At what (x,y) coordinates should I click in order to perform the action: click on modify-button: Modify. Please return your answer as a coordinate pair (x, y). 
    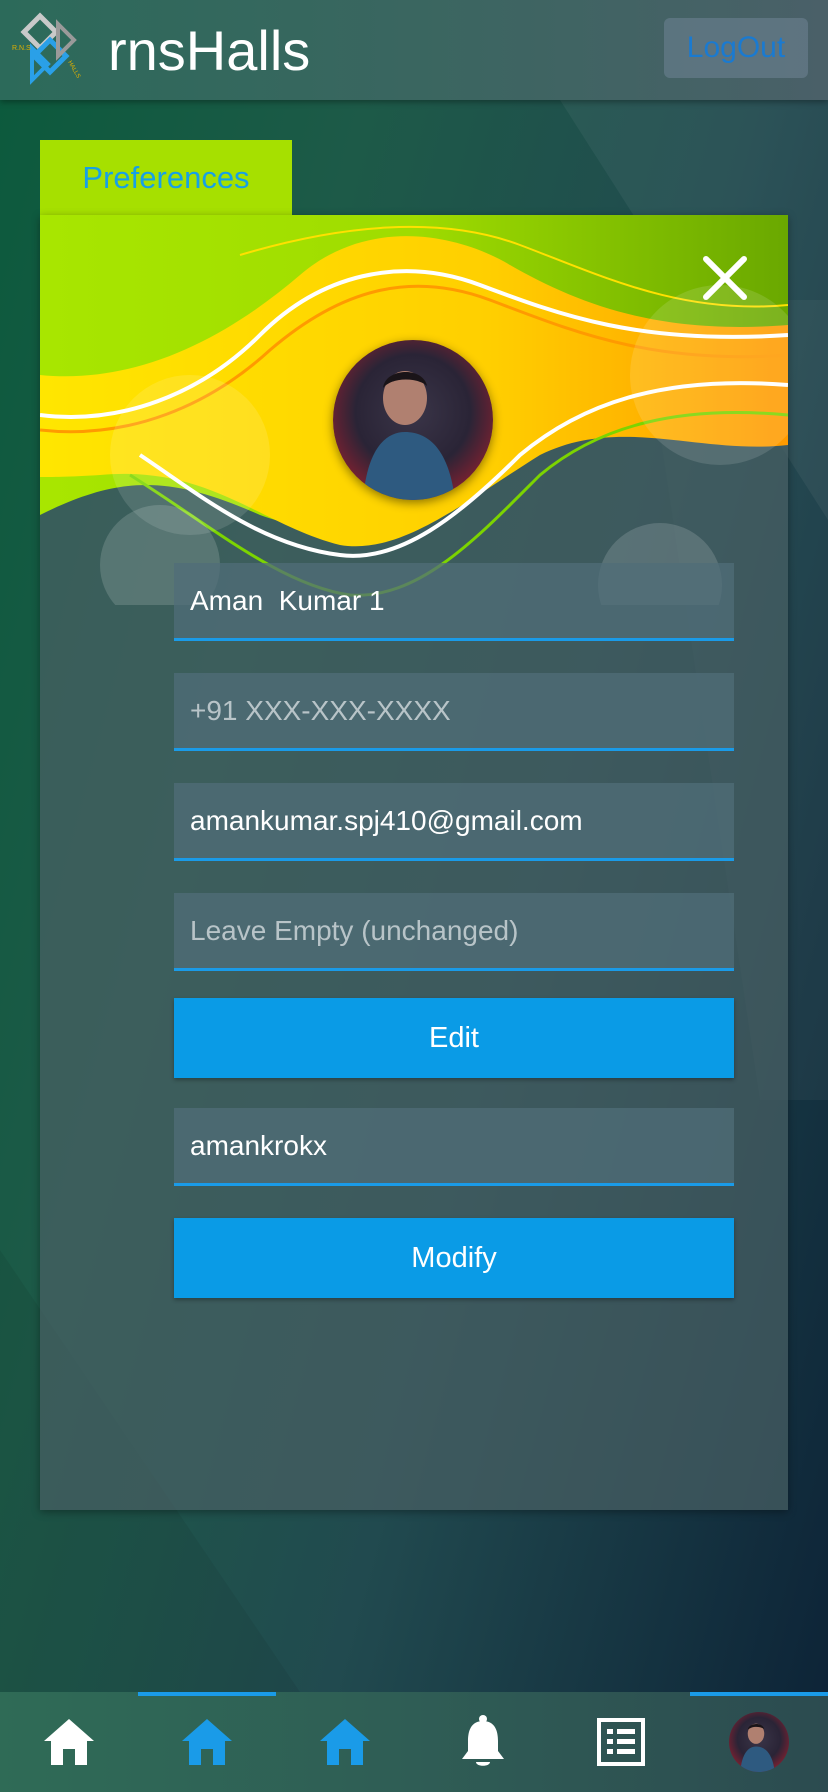
    Looking at the image, I should click on (454, 1258).